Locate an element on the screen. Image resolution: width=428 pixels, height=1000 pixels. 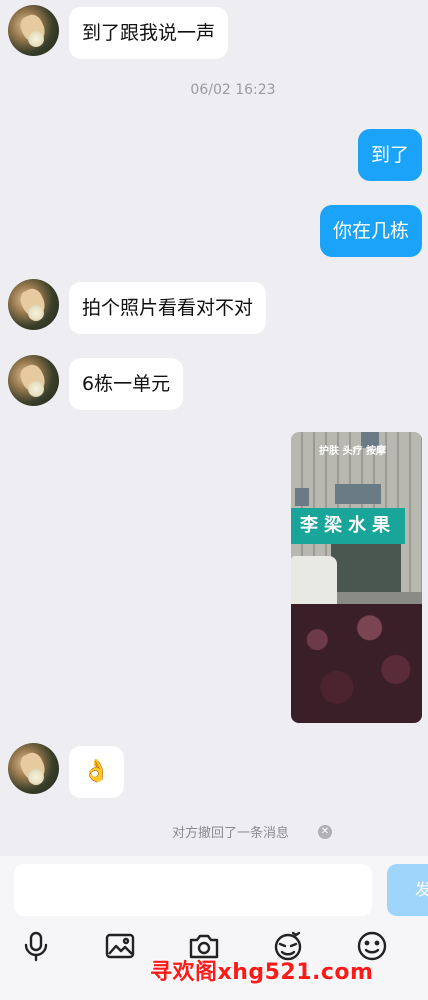
shop-sign: 李梁水果 is located at coordinates (348, 526).